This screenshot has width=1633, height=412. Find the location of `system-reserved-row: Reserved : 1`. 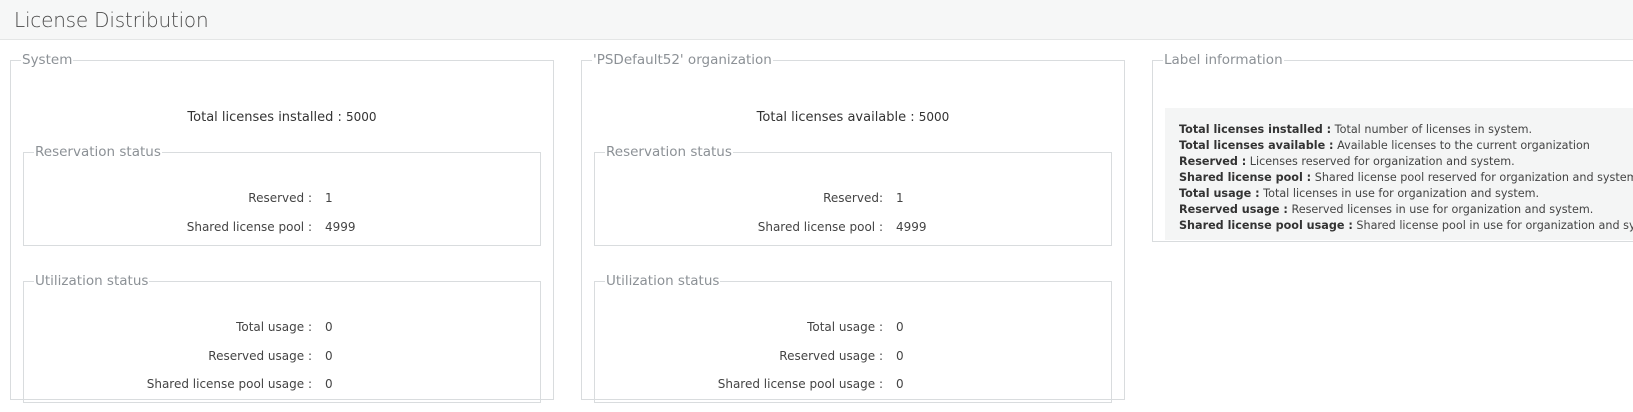

system-reserved-row: Reserved : 1 is located at coordinates (282, 198).